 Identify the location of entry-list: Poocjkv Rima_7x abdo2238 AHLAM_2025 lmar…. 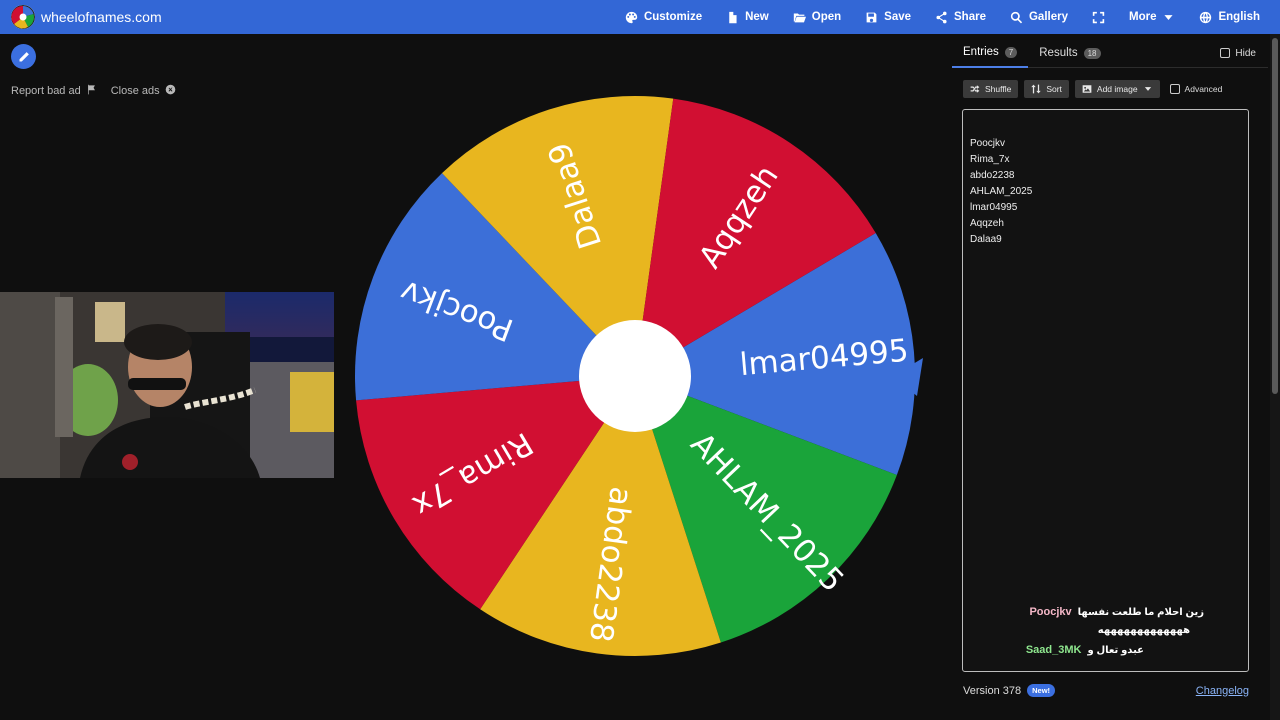
(1001, 192).